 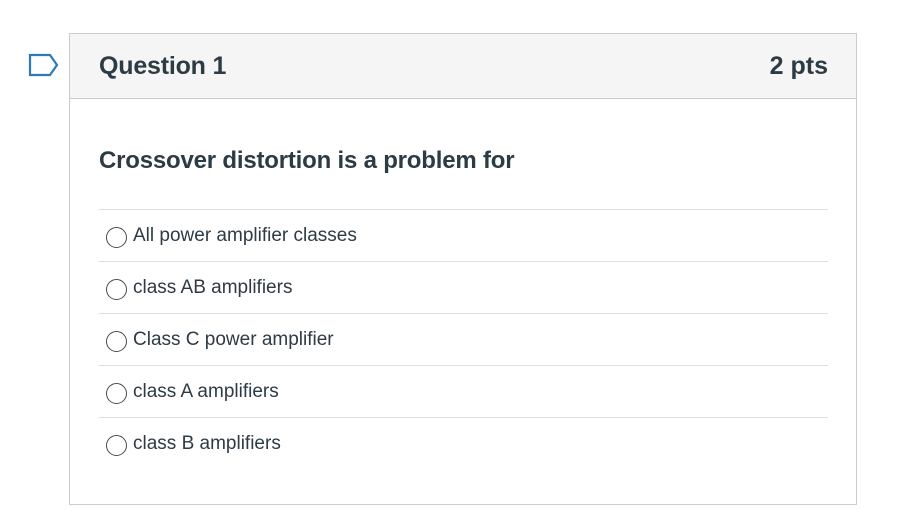 What do you see at coordinates (233, 339) in the screenshot?
I see `answer-label: Class C power amplifier` at bounding box center [233, 339].